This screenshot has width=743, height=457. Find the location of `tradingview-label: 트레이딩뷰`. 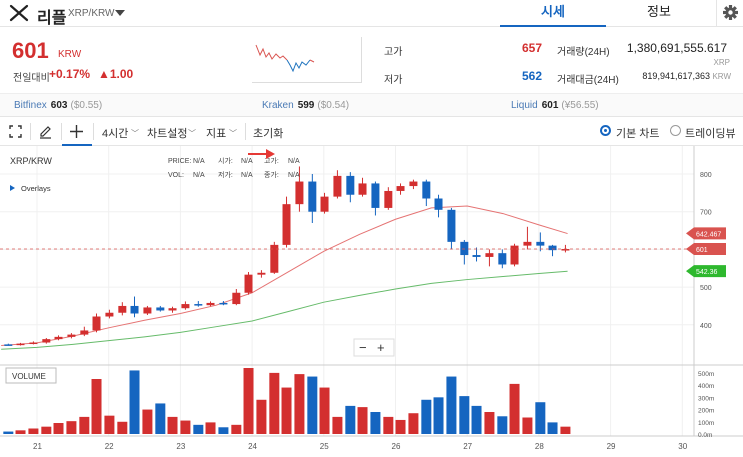

tradingview-label: 트레이딩뷰 is located at coordinates (710, 133).